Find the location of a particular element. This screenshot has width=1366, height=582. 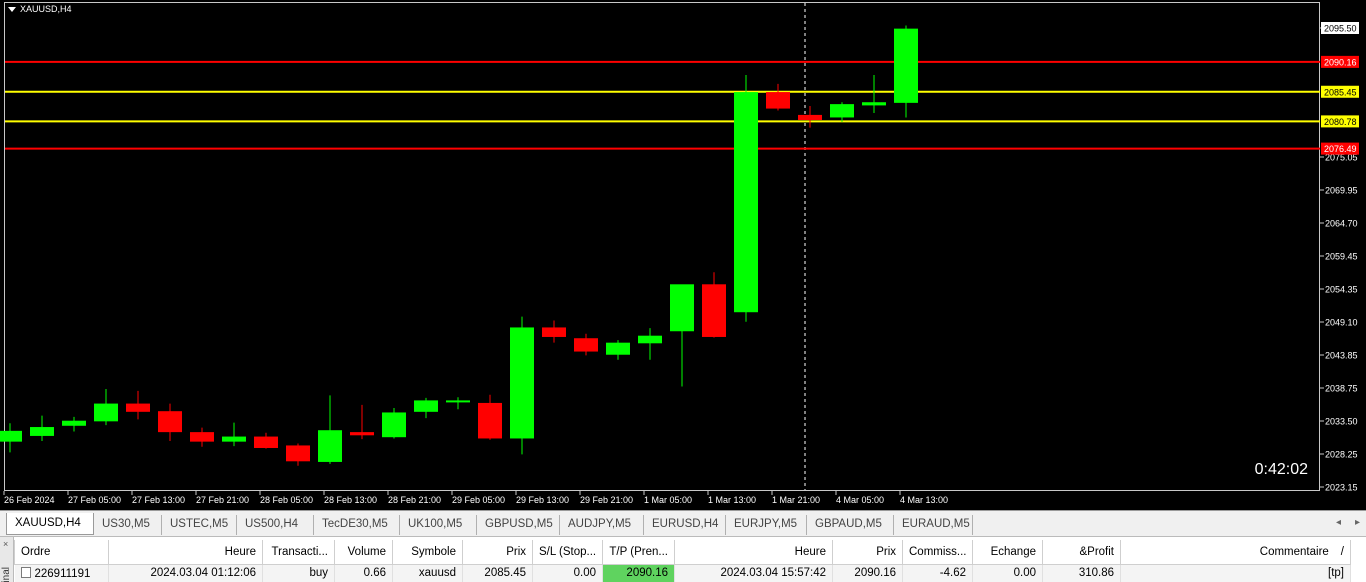

time-axis-label: 27 Feb 21:00 is located at coordinates (222, 500).